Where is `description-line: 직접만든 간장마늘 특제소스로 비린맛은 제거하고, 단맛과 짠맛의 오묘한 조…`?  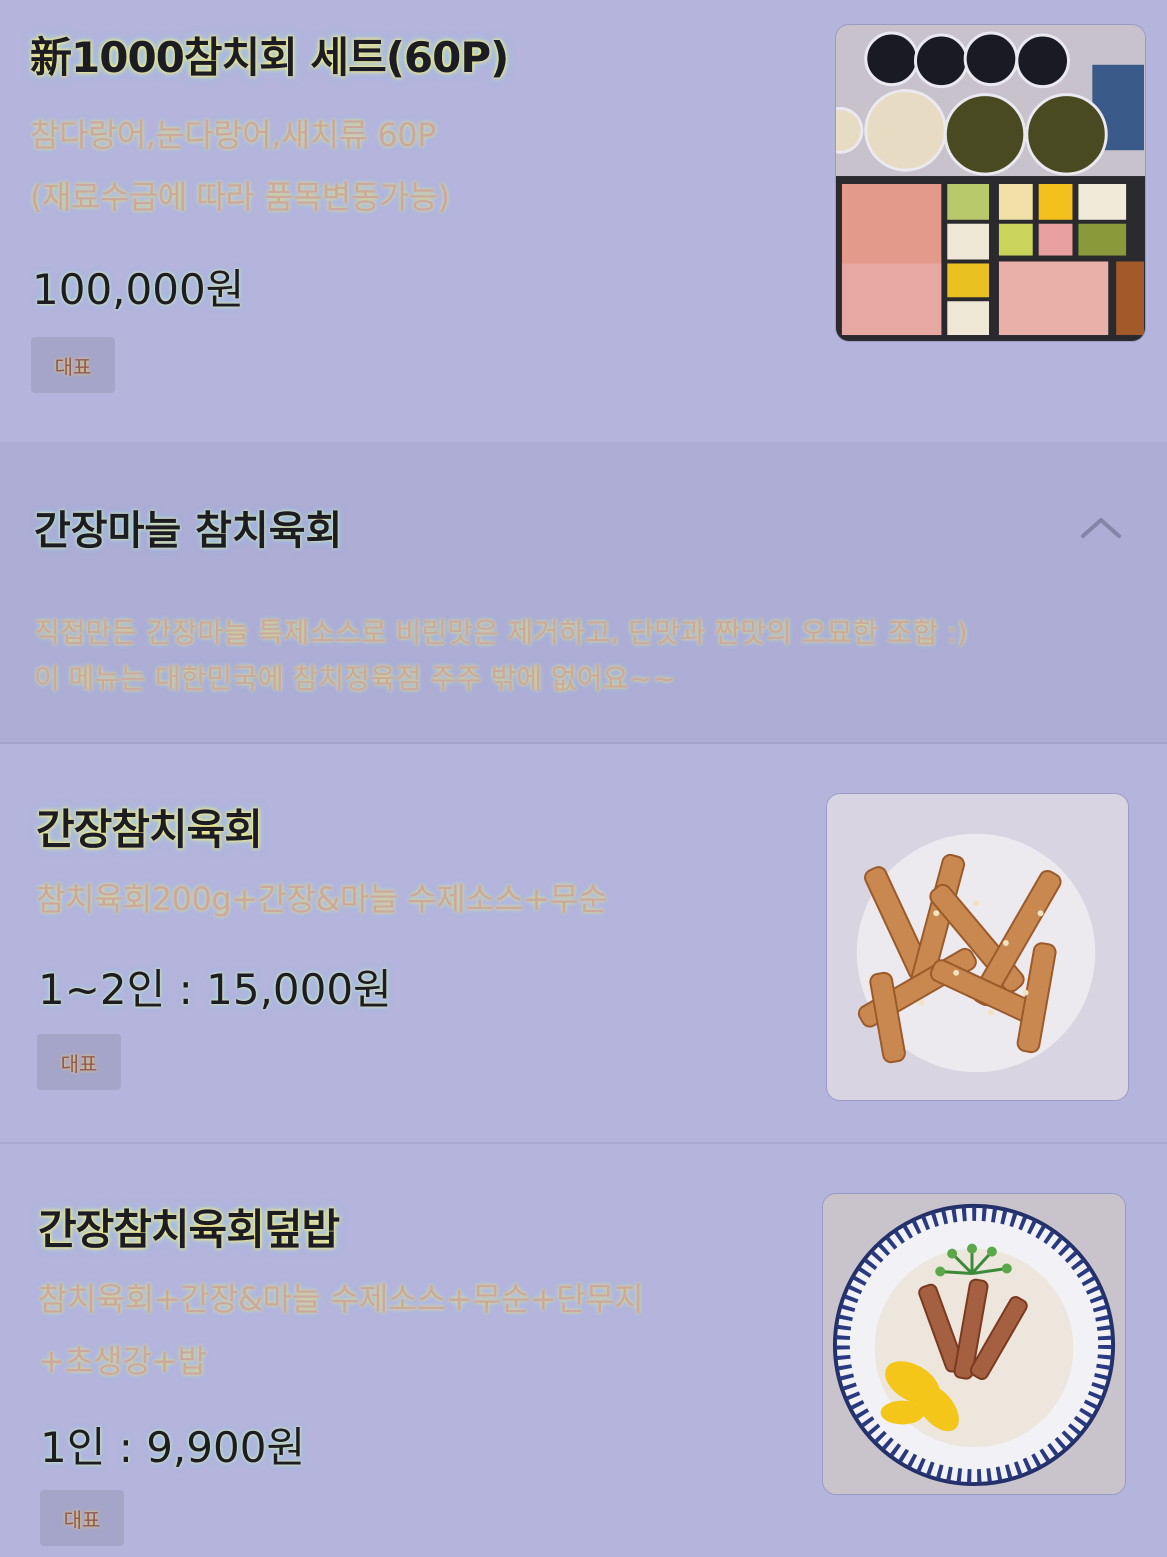
description-line: 직접만든 간장마늘 특제소스로 비린맛은 제거하고, 단맛과 짠맛의 오묘한 조… is located at coordinates (501, 632).